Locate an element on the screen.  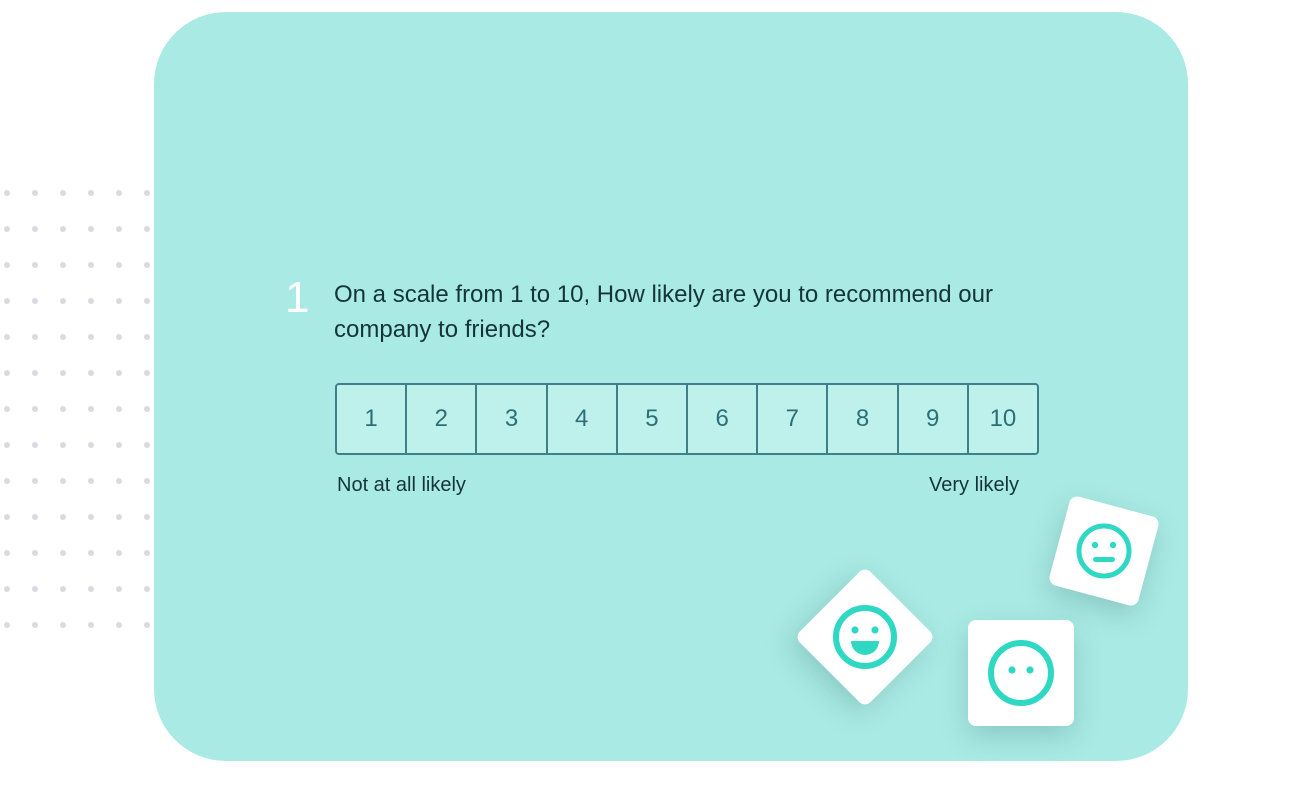
smile-face-tile is located at coordinates (1021, 673).